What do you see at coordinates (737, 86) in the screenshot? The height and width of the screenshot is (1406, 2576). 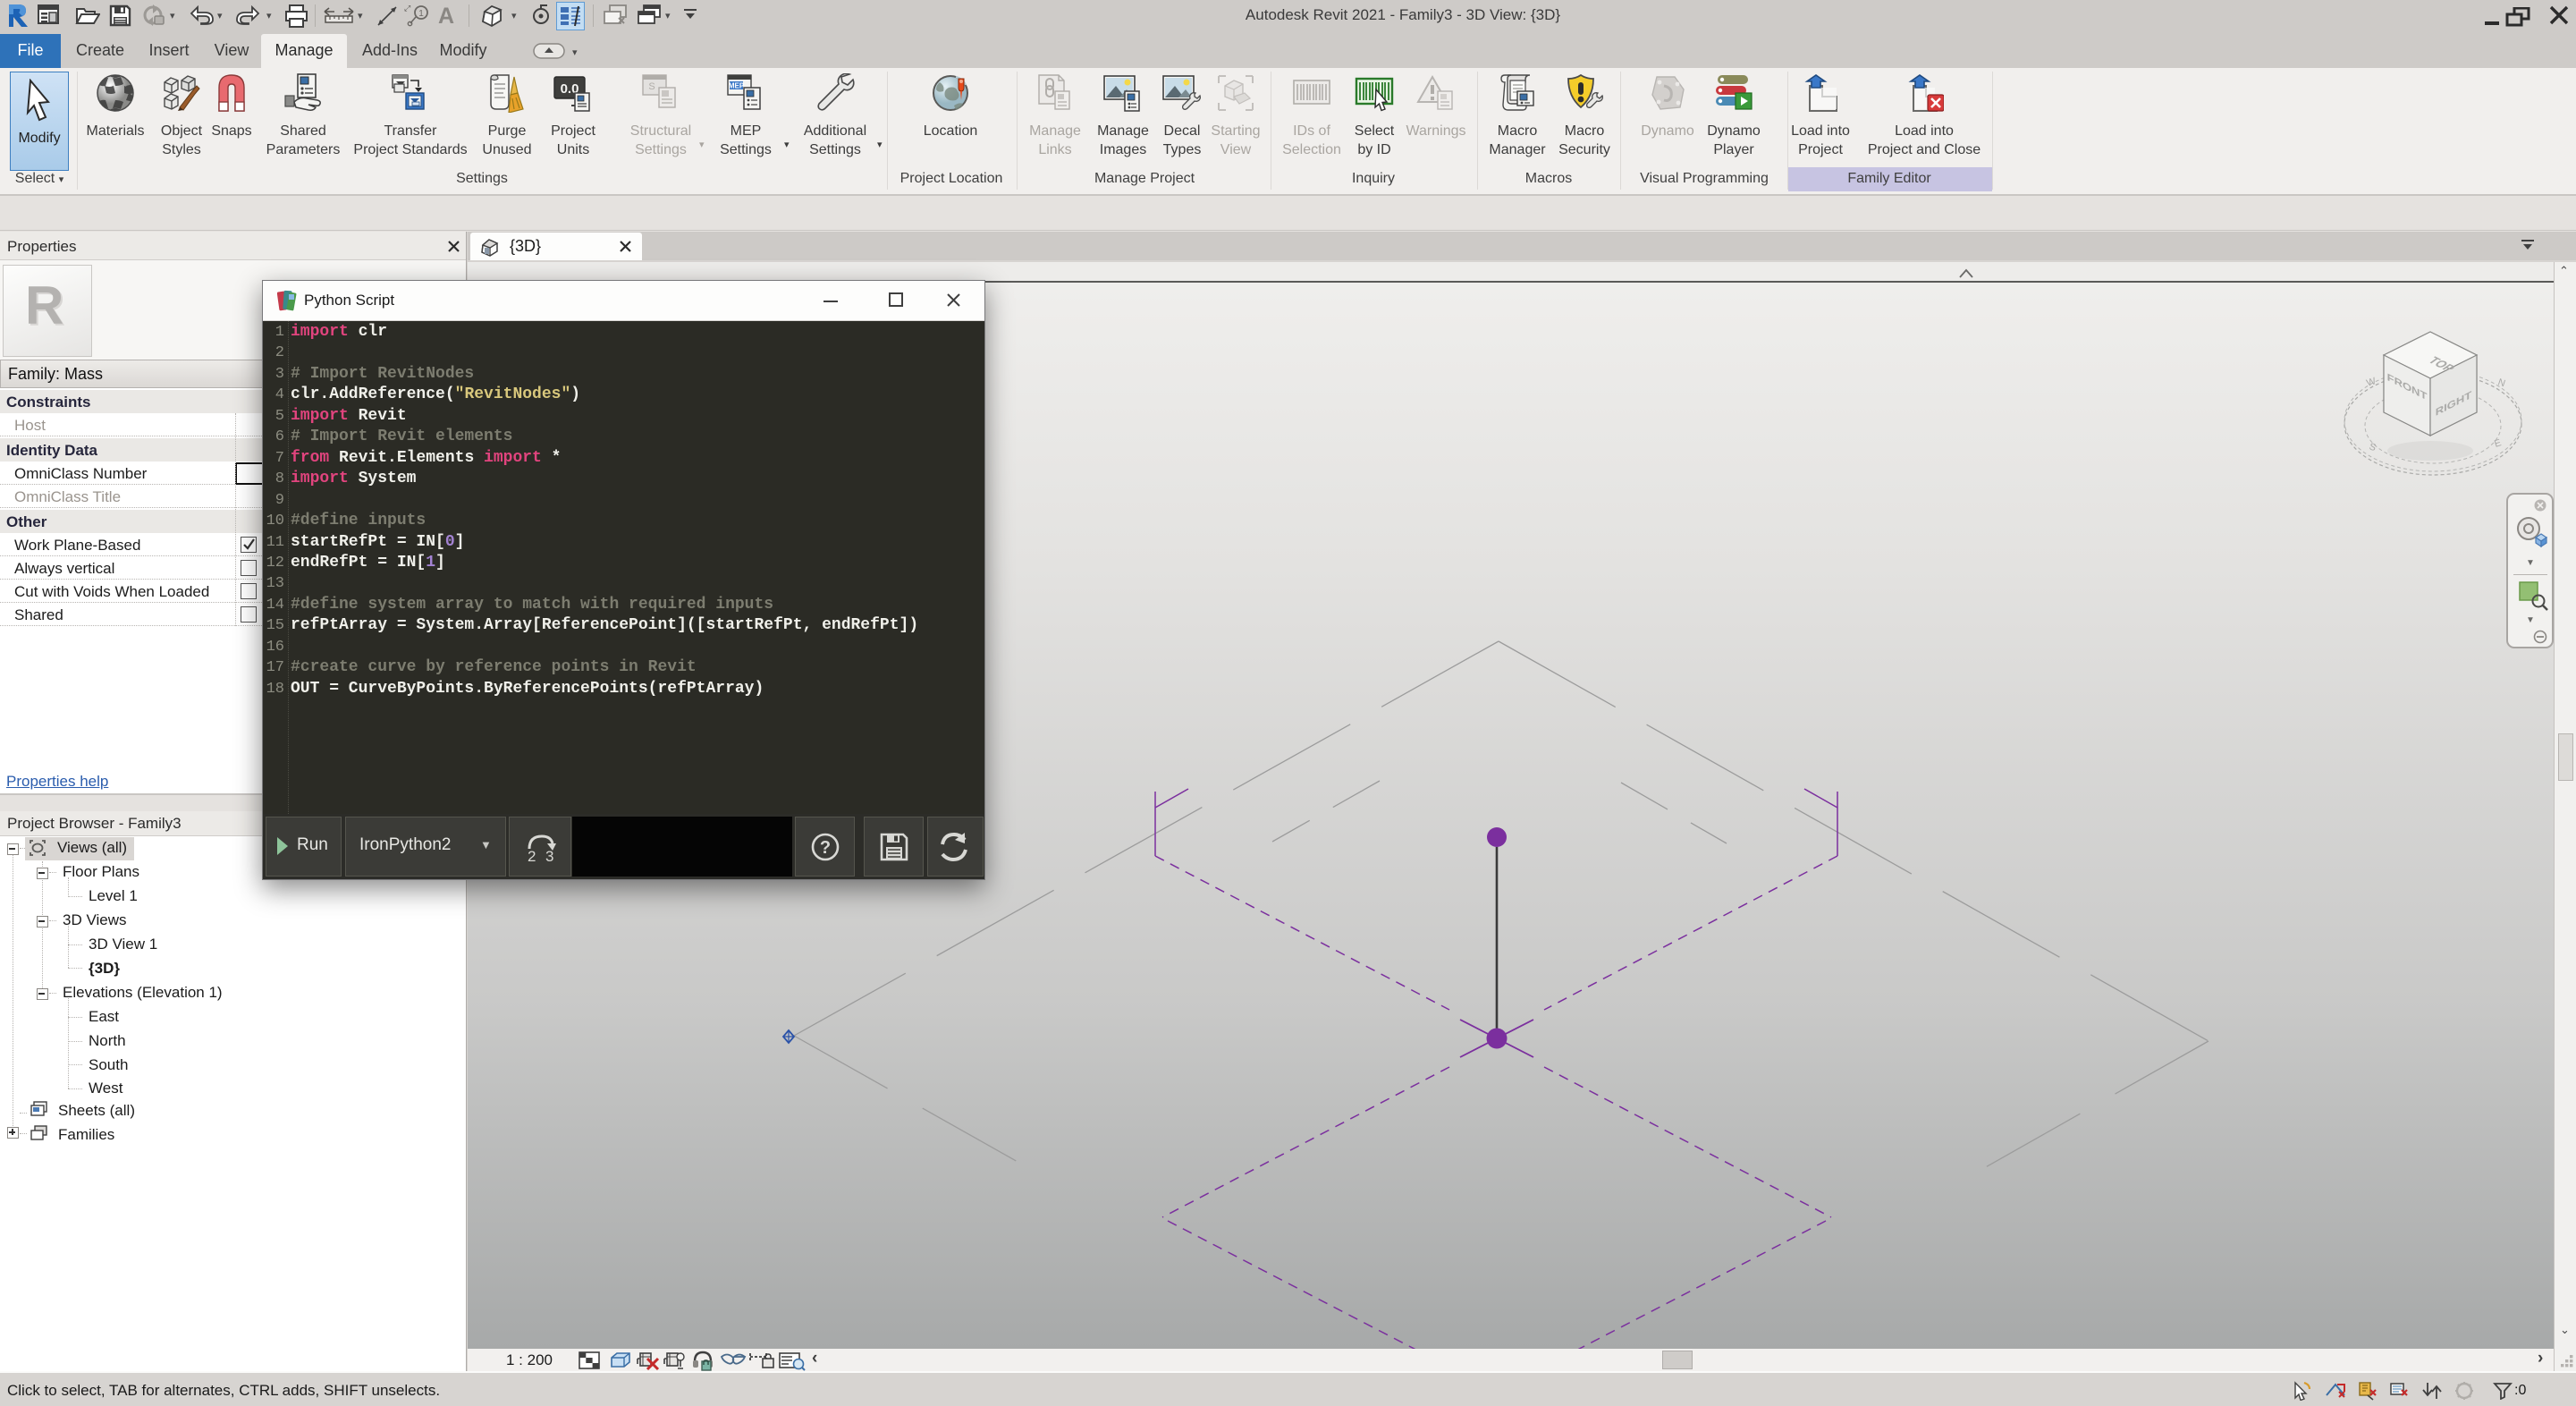 I see `svg-text: MEP` at bounding box center [737, 86].